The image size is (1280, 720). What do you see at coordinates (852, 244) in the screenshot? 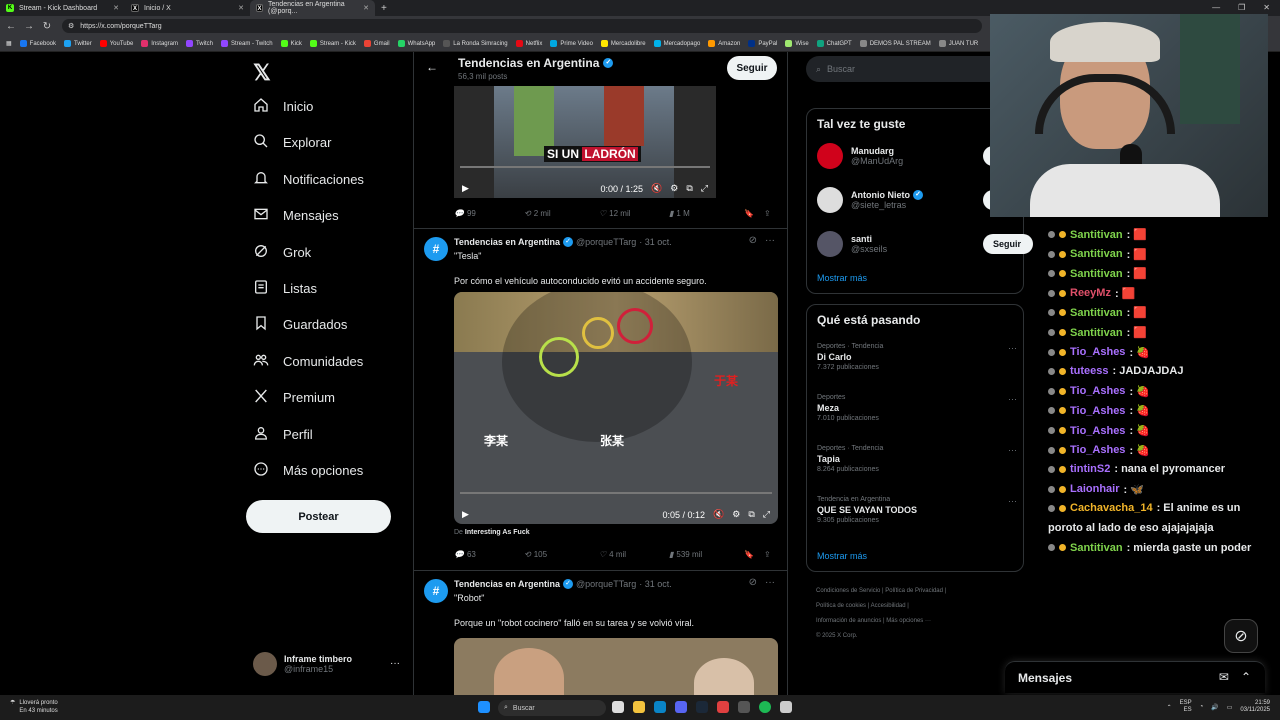
I see `suggested-account: santi @sxseils` at bounding box center [852, 244].